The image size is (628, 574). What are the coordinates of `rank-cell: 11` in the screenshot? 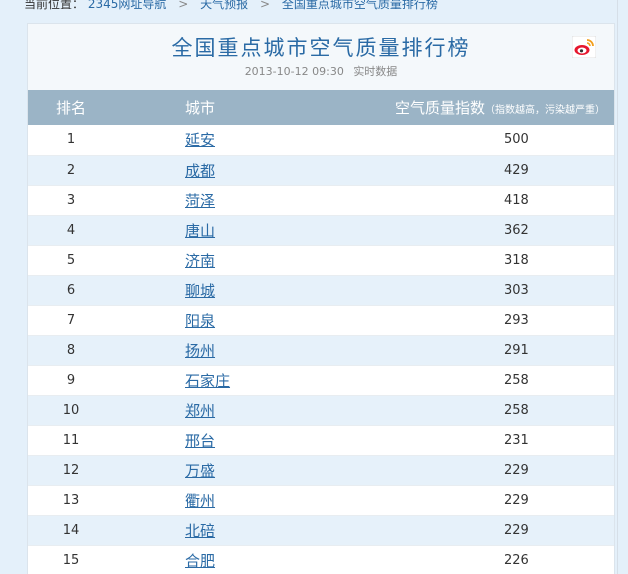 It's located at (71, 440).